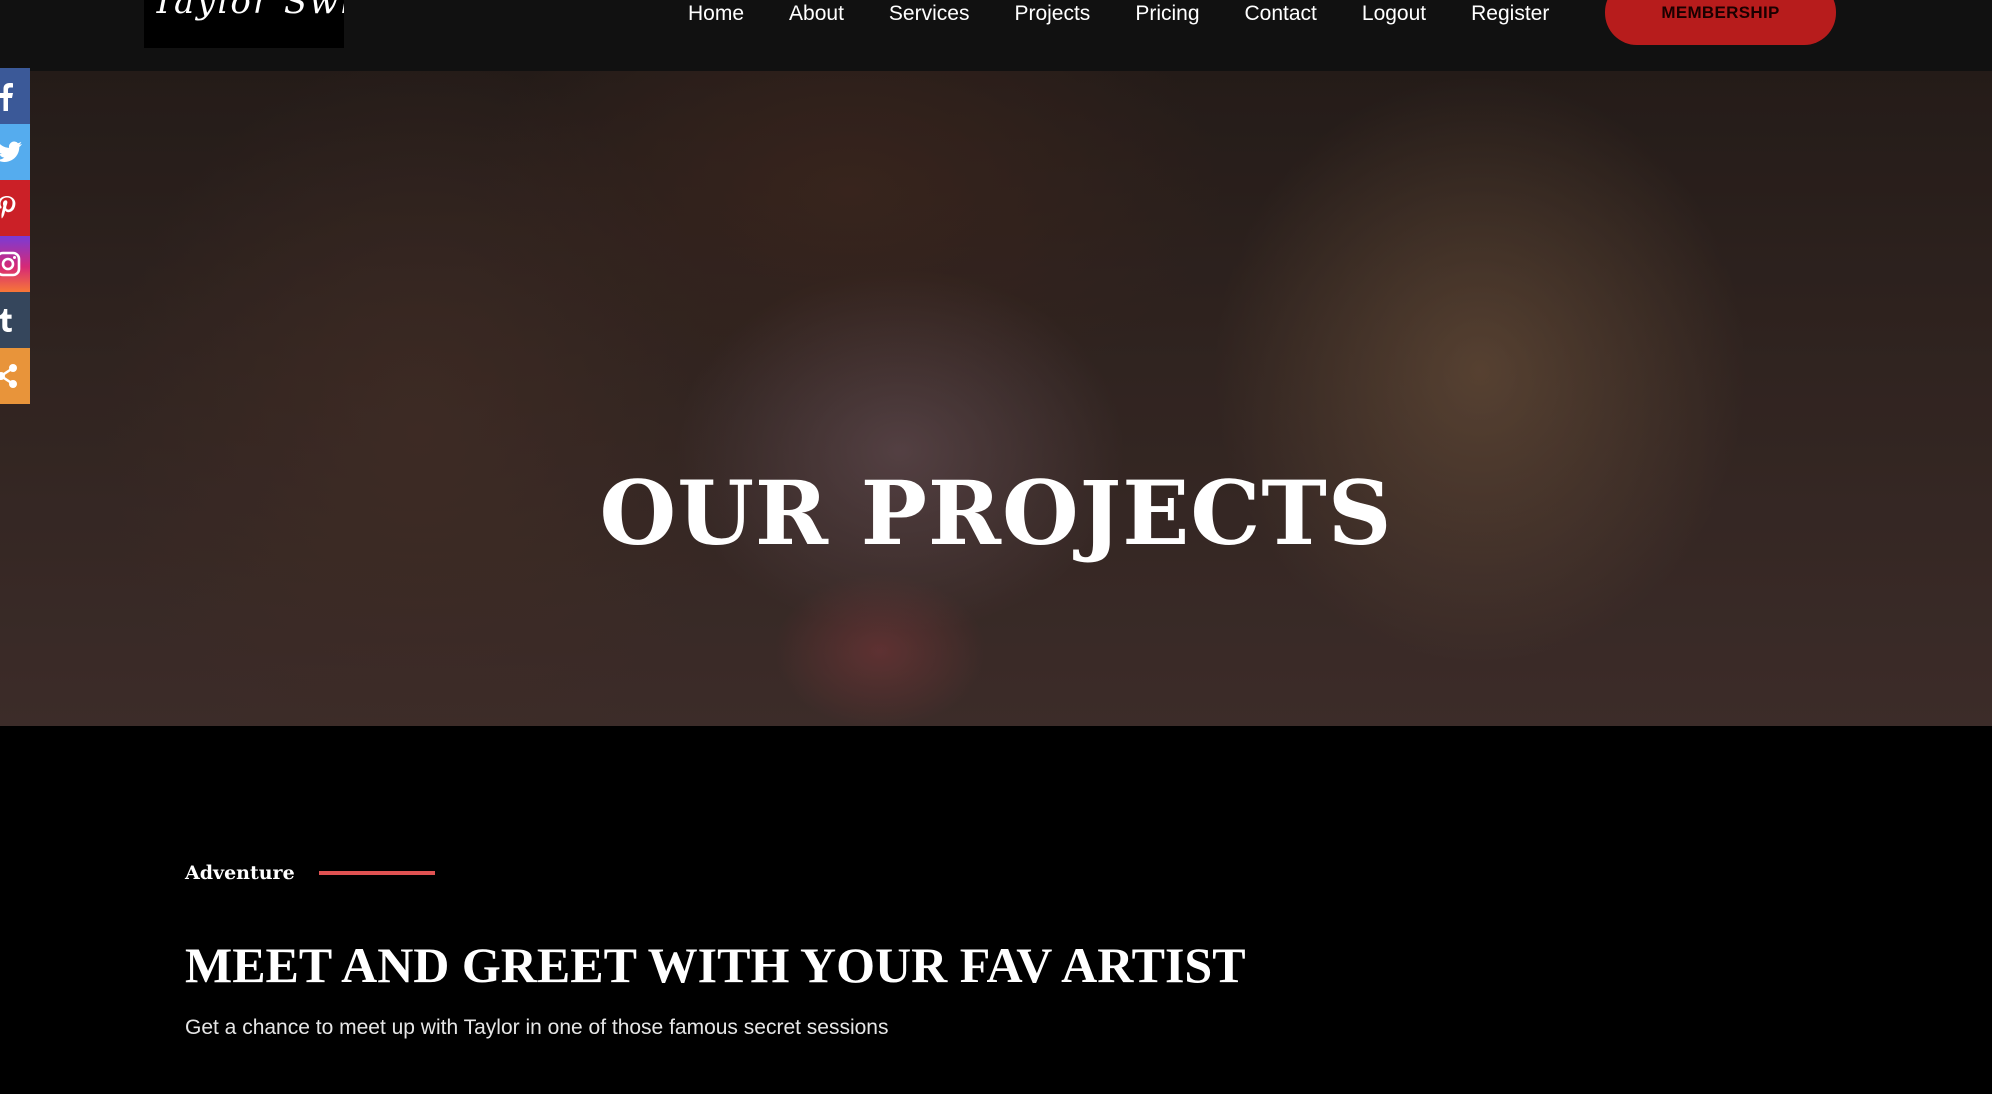  Describe the element at coordinates (15, 96) in the screenshot. I see `facebook-share-button` at that location.